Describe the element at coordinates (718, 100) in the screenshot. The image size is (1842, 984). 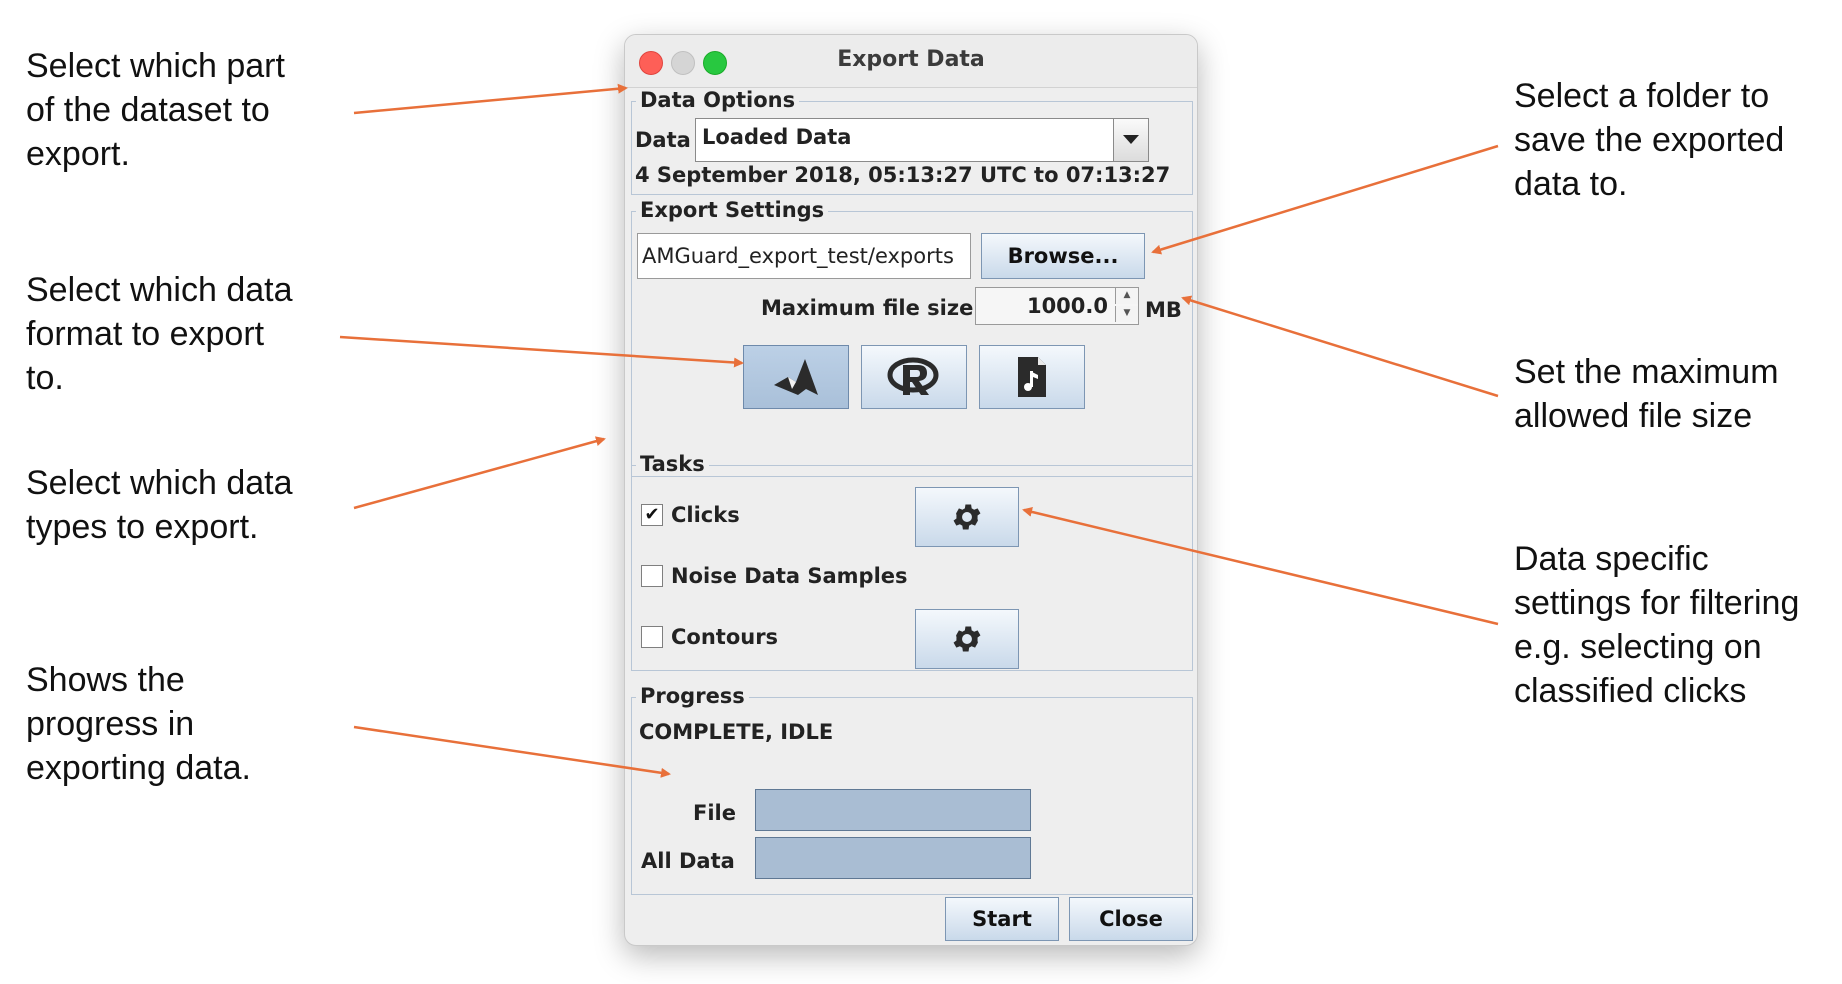
I see `data-options-legend: Data Options` at that location.